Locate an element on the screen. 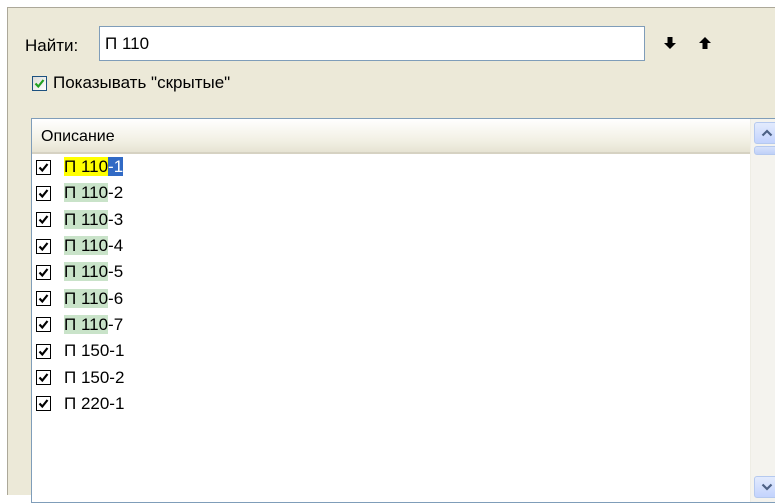  row-text: П 110-7 is located at coordinates (94, 324).